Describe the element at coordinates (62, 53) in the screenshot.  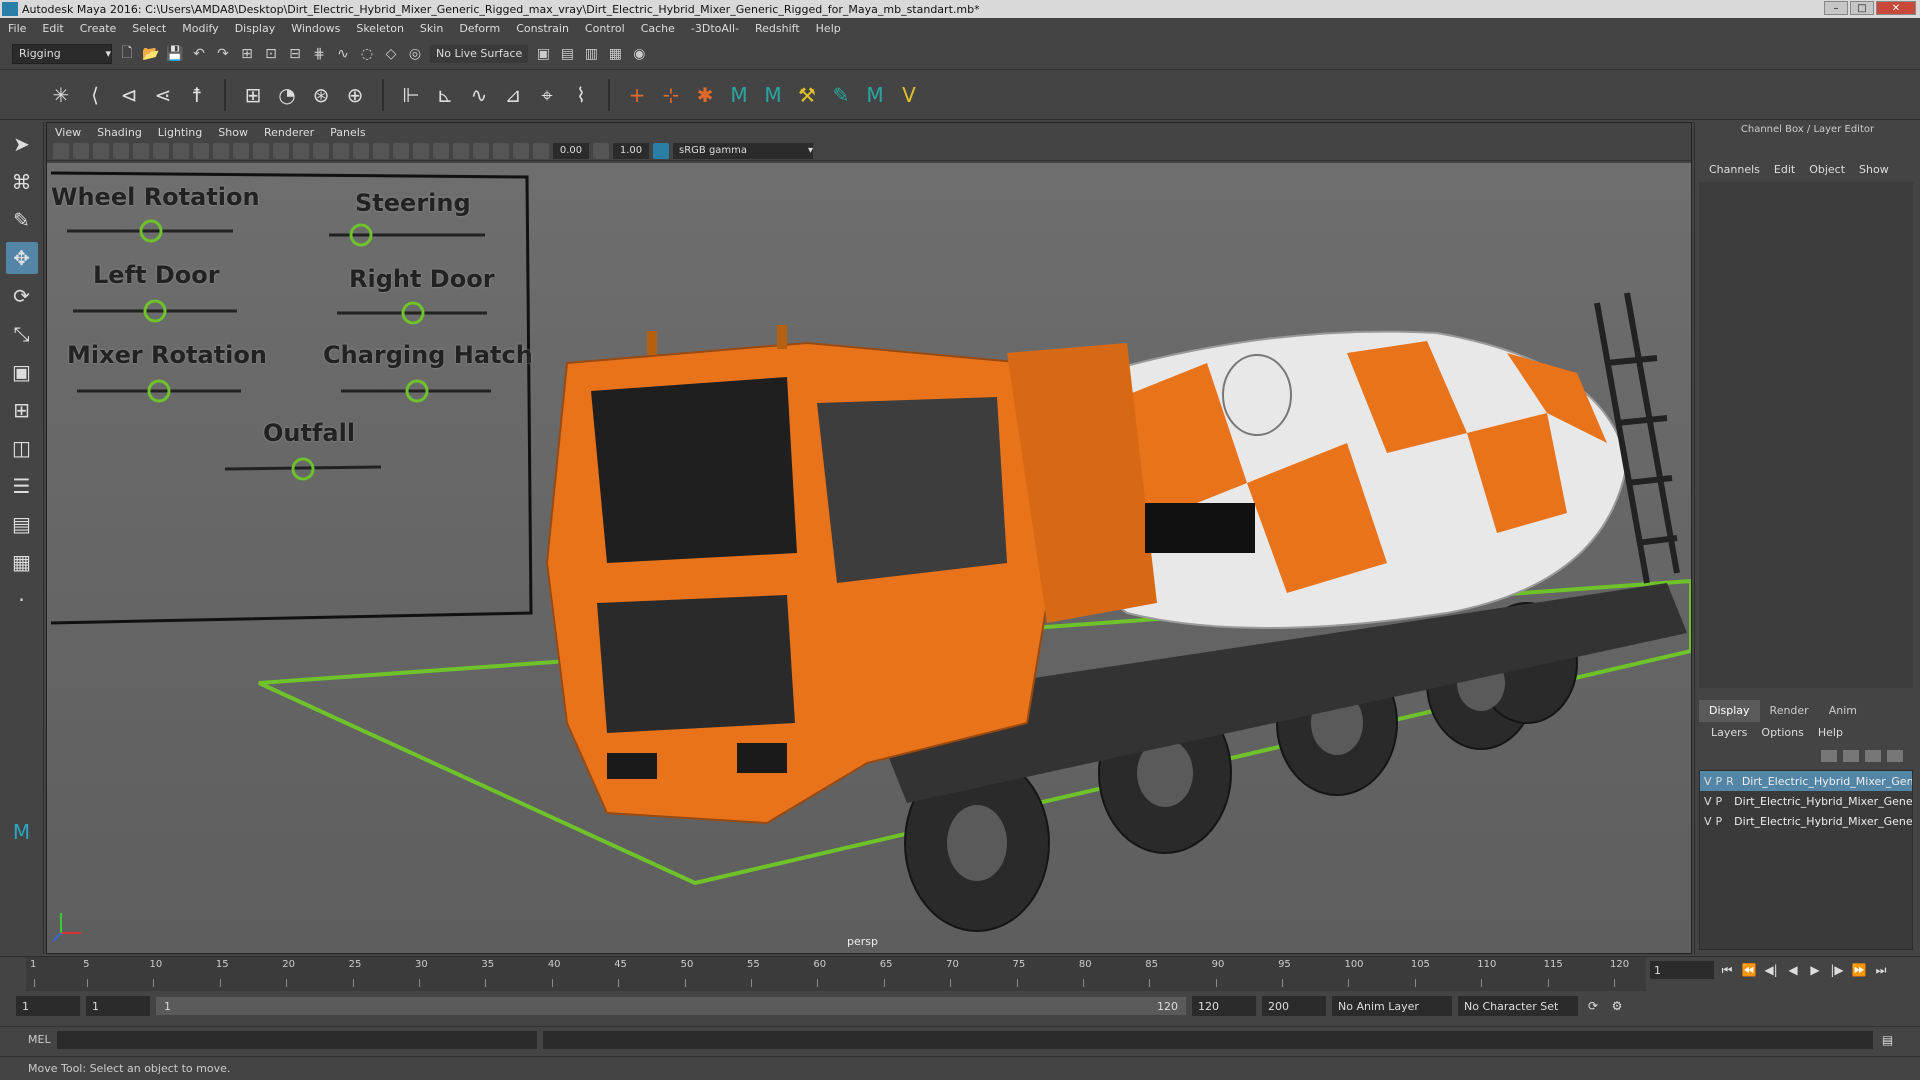
I see `menu-set-dropdown: Rigging ▾` at that location.